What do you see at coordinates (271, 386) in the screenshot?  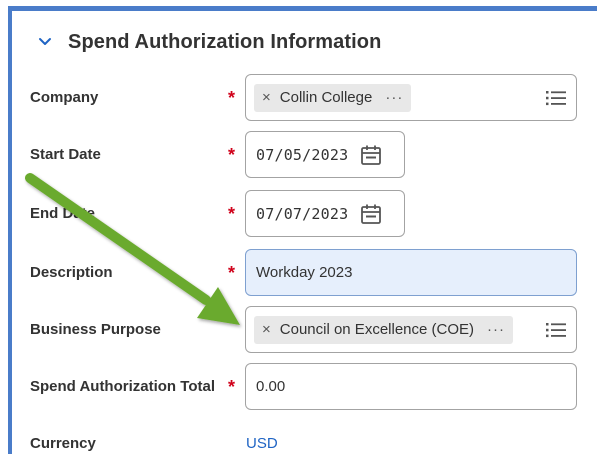 I see `spend-total-value: 0.00` at bounding box center [271, 386].